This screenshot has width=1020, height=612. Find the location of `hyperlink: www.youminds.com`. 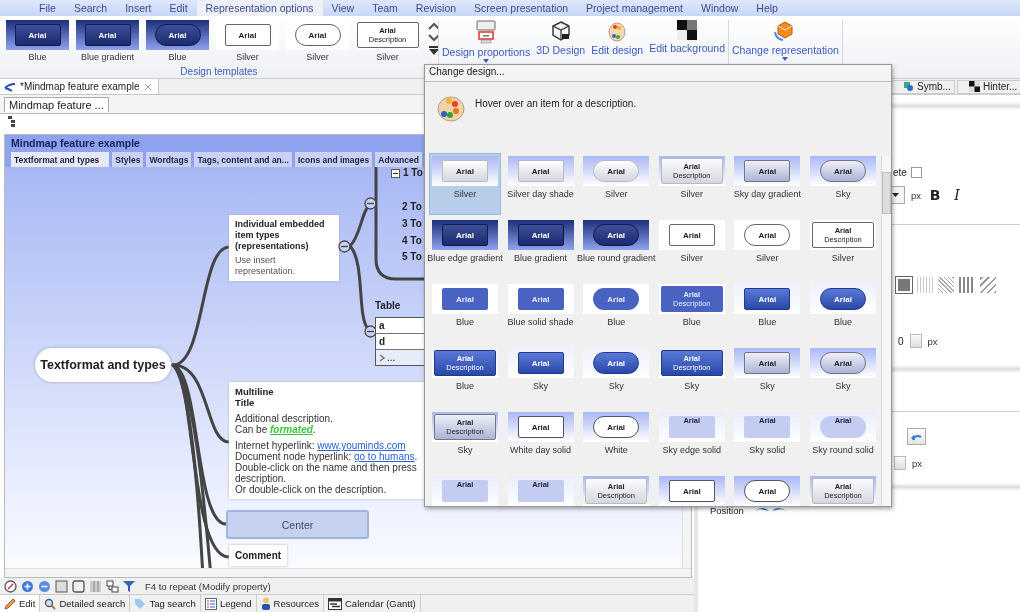

hyperlink: www.youminds.com is located at coordinates (361, 445).